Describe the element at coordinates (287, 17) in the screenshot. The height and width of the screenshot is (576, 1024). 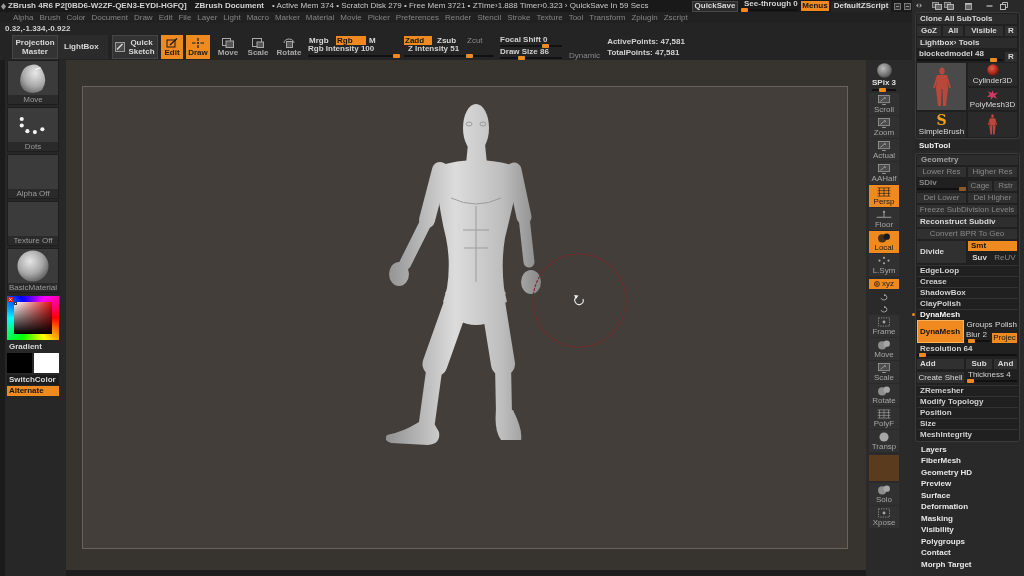
I see `menu-item: Marker` at that location.